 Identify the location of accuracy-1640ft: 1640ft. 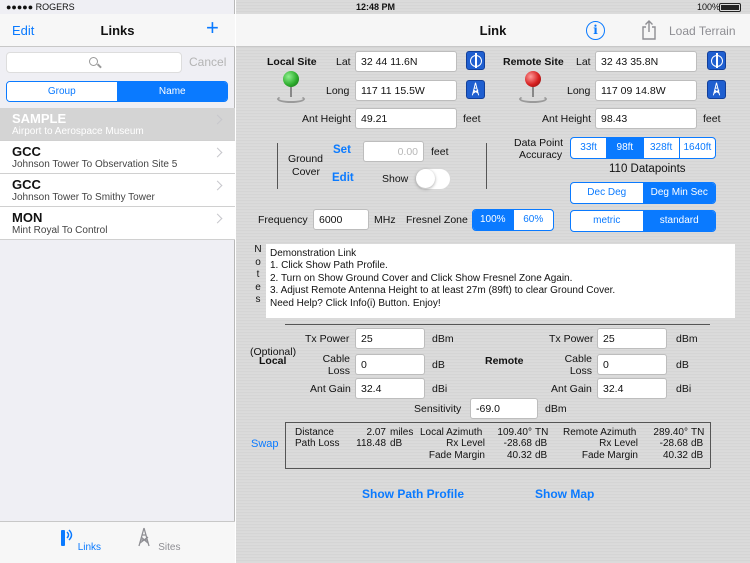
(697, 148).